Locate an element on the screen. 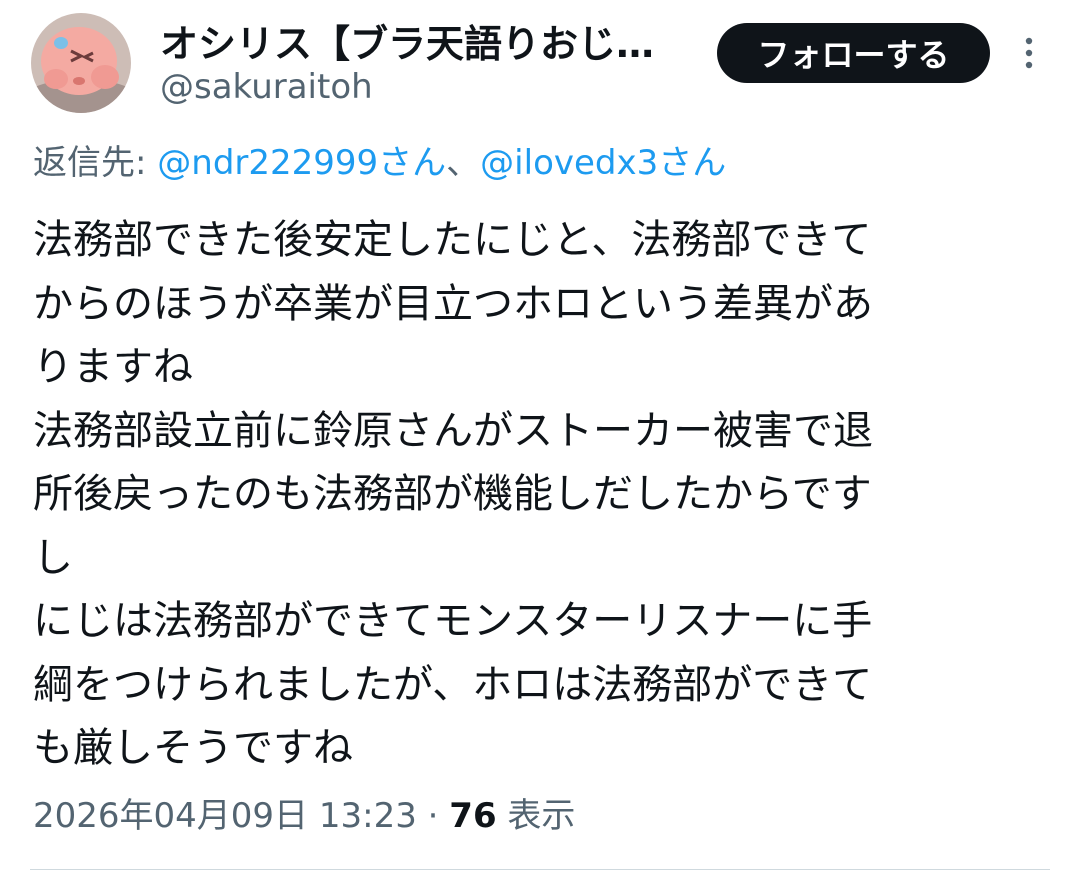 The height and width of the screenshot is (876, 1080). more-vertical-icon is located at coordinates (1029, 53).